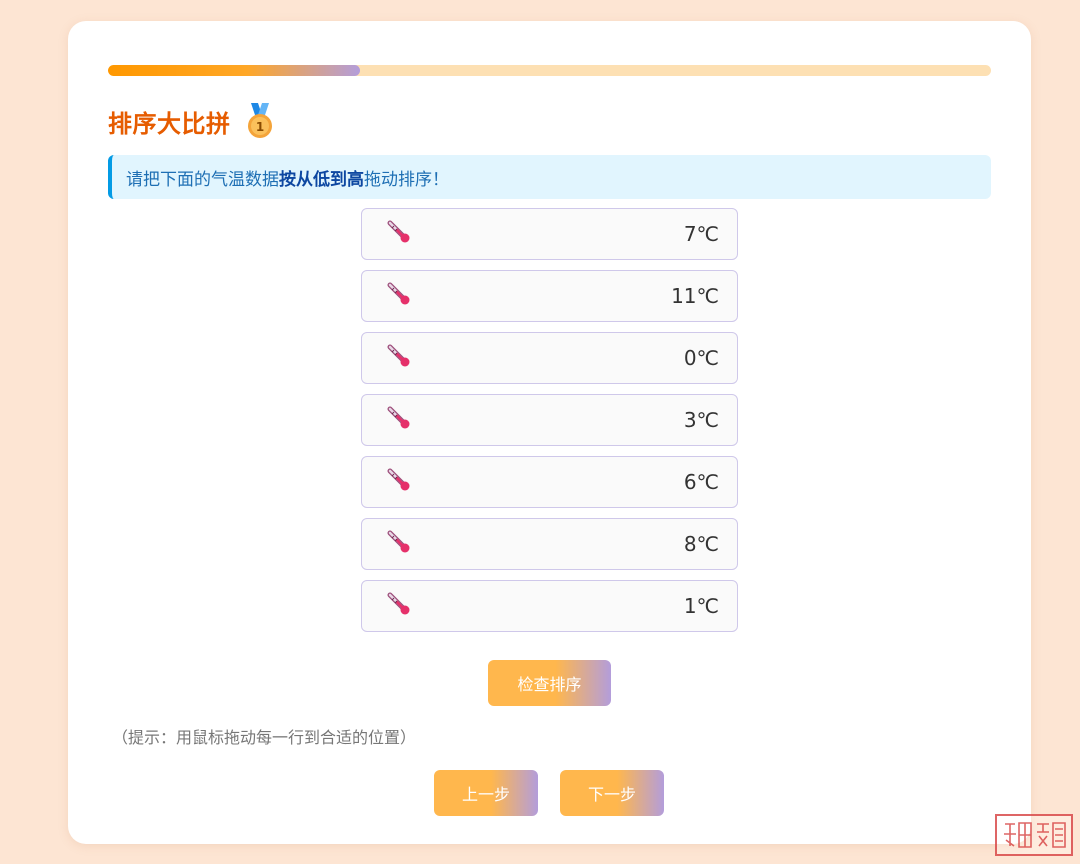 The image size is (1080, 864). I want to click on sortable-row: 6℃, so click(549, 482).